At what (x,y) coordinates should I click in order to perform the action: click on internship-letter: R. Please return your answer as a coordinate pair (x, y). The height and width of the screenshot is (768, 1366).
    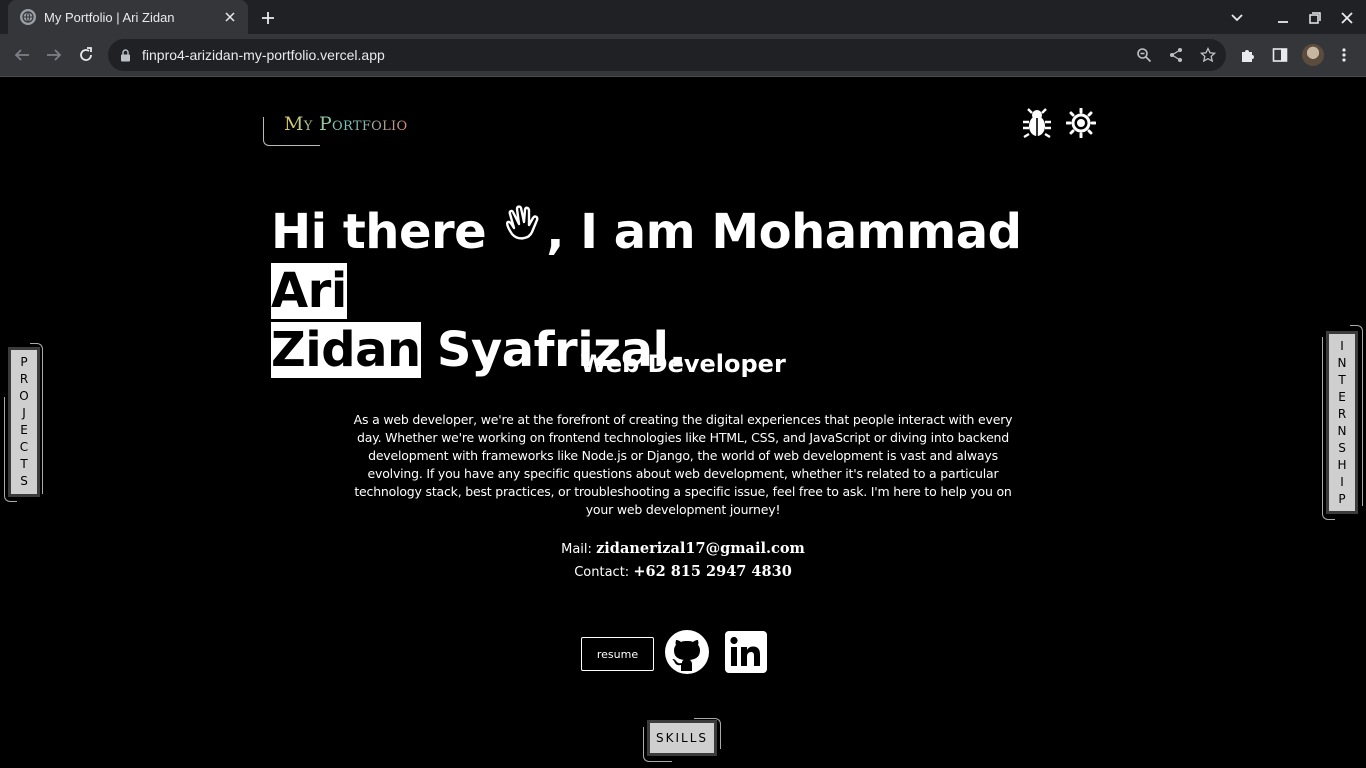
    Looking at the image, I should click on (1342, 413).